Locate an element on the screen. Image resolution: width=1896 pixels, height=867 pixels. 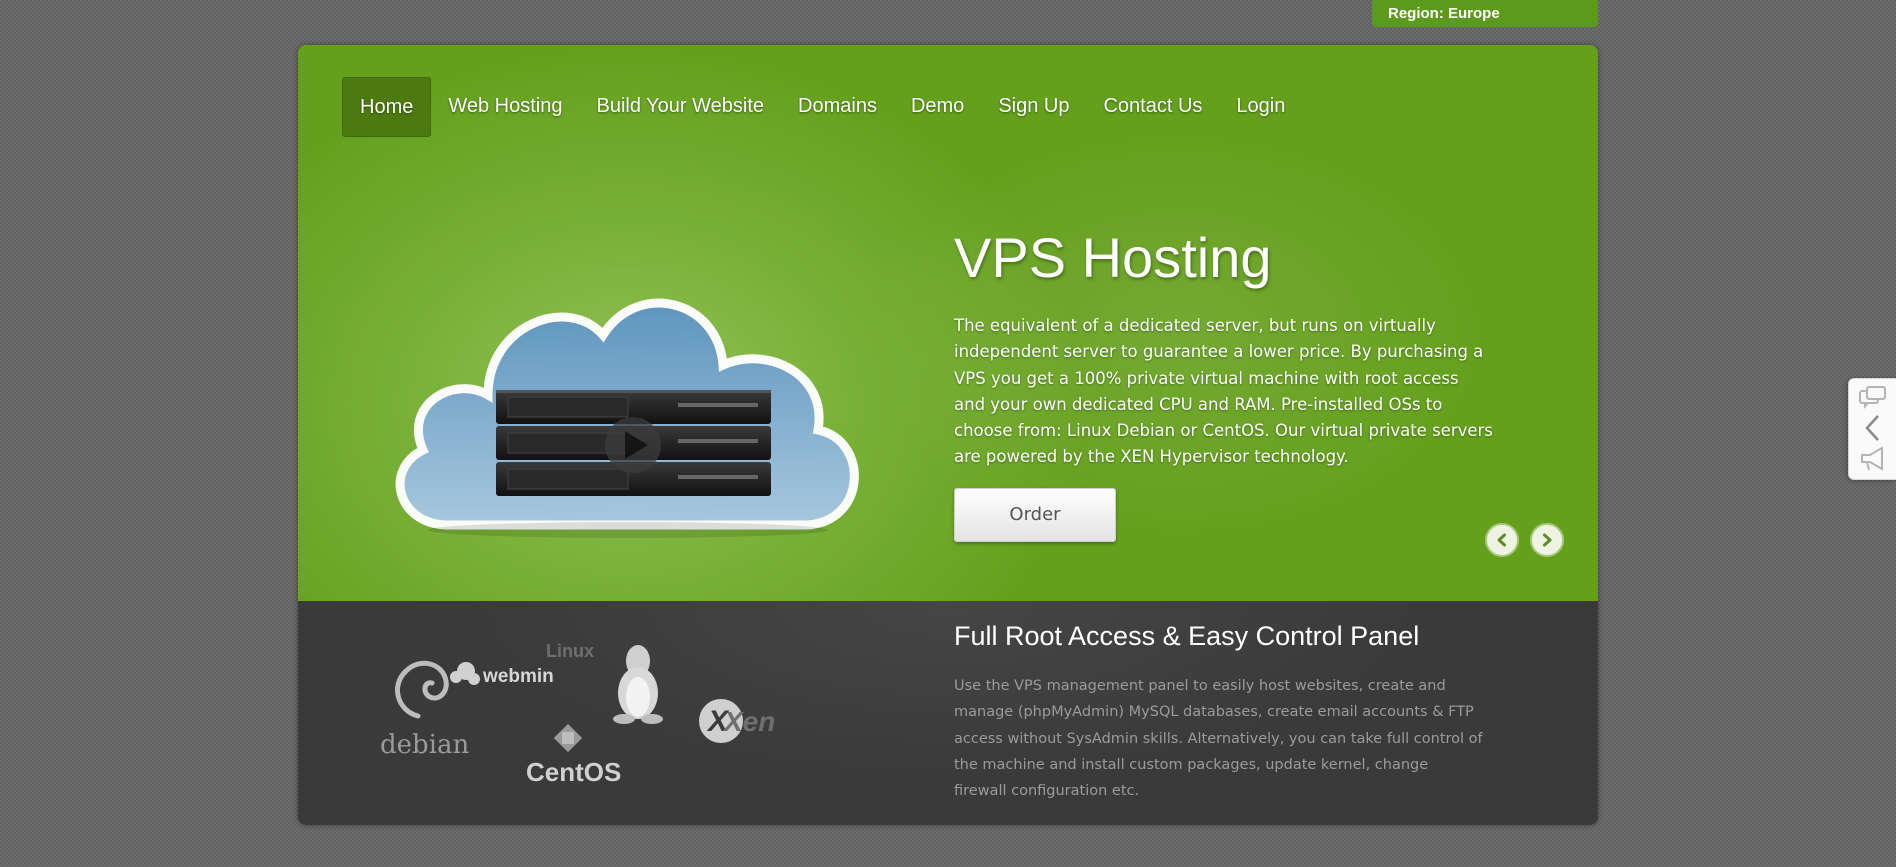
centos-logo: CentOS is located at coordinates (573, 755).